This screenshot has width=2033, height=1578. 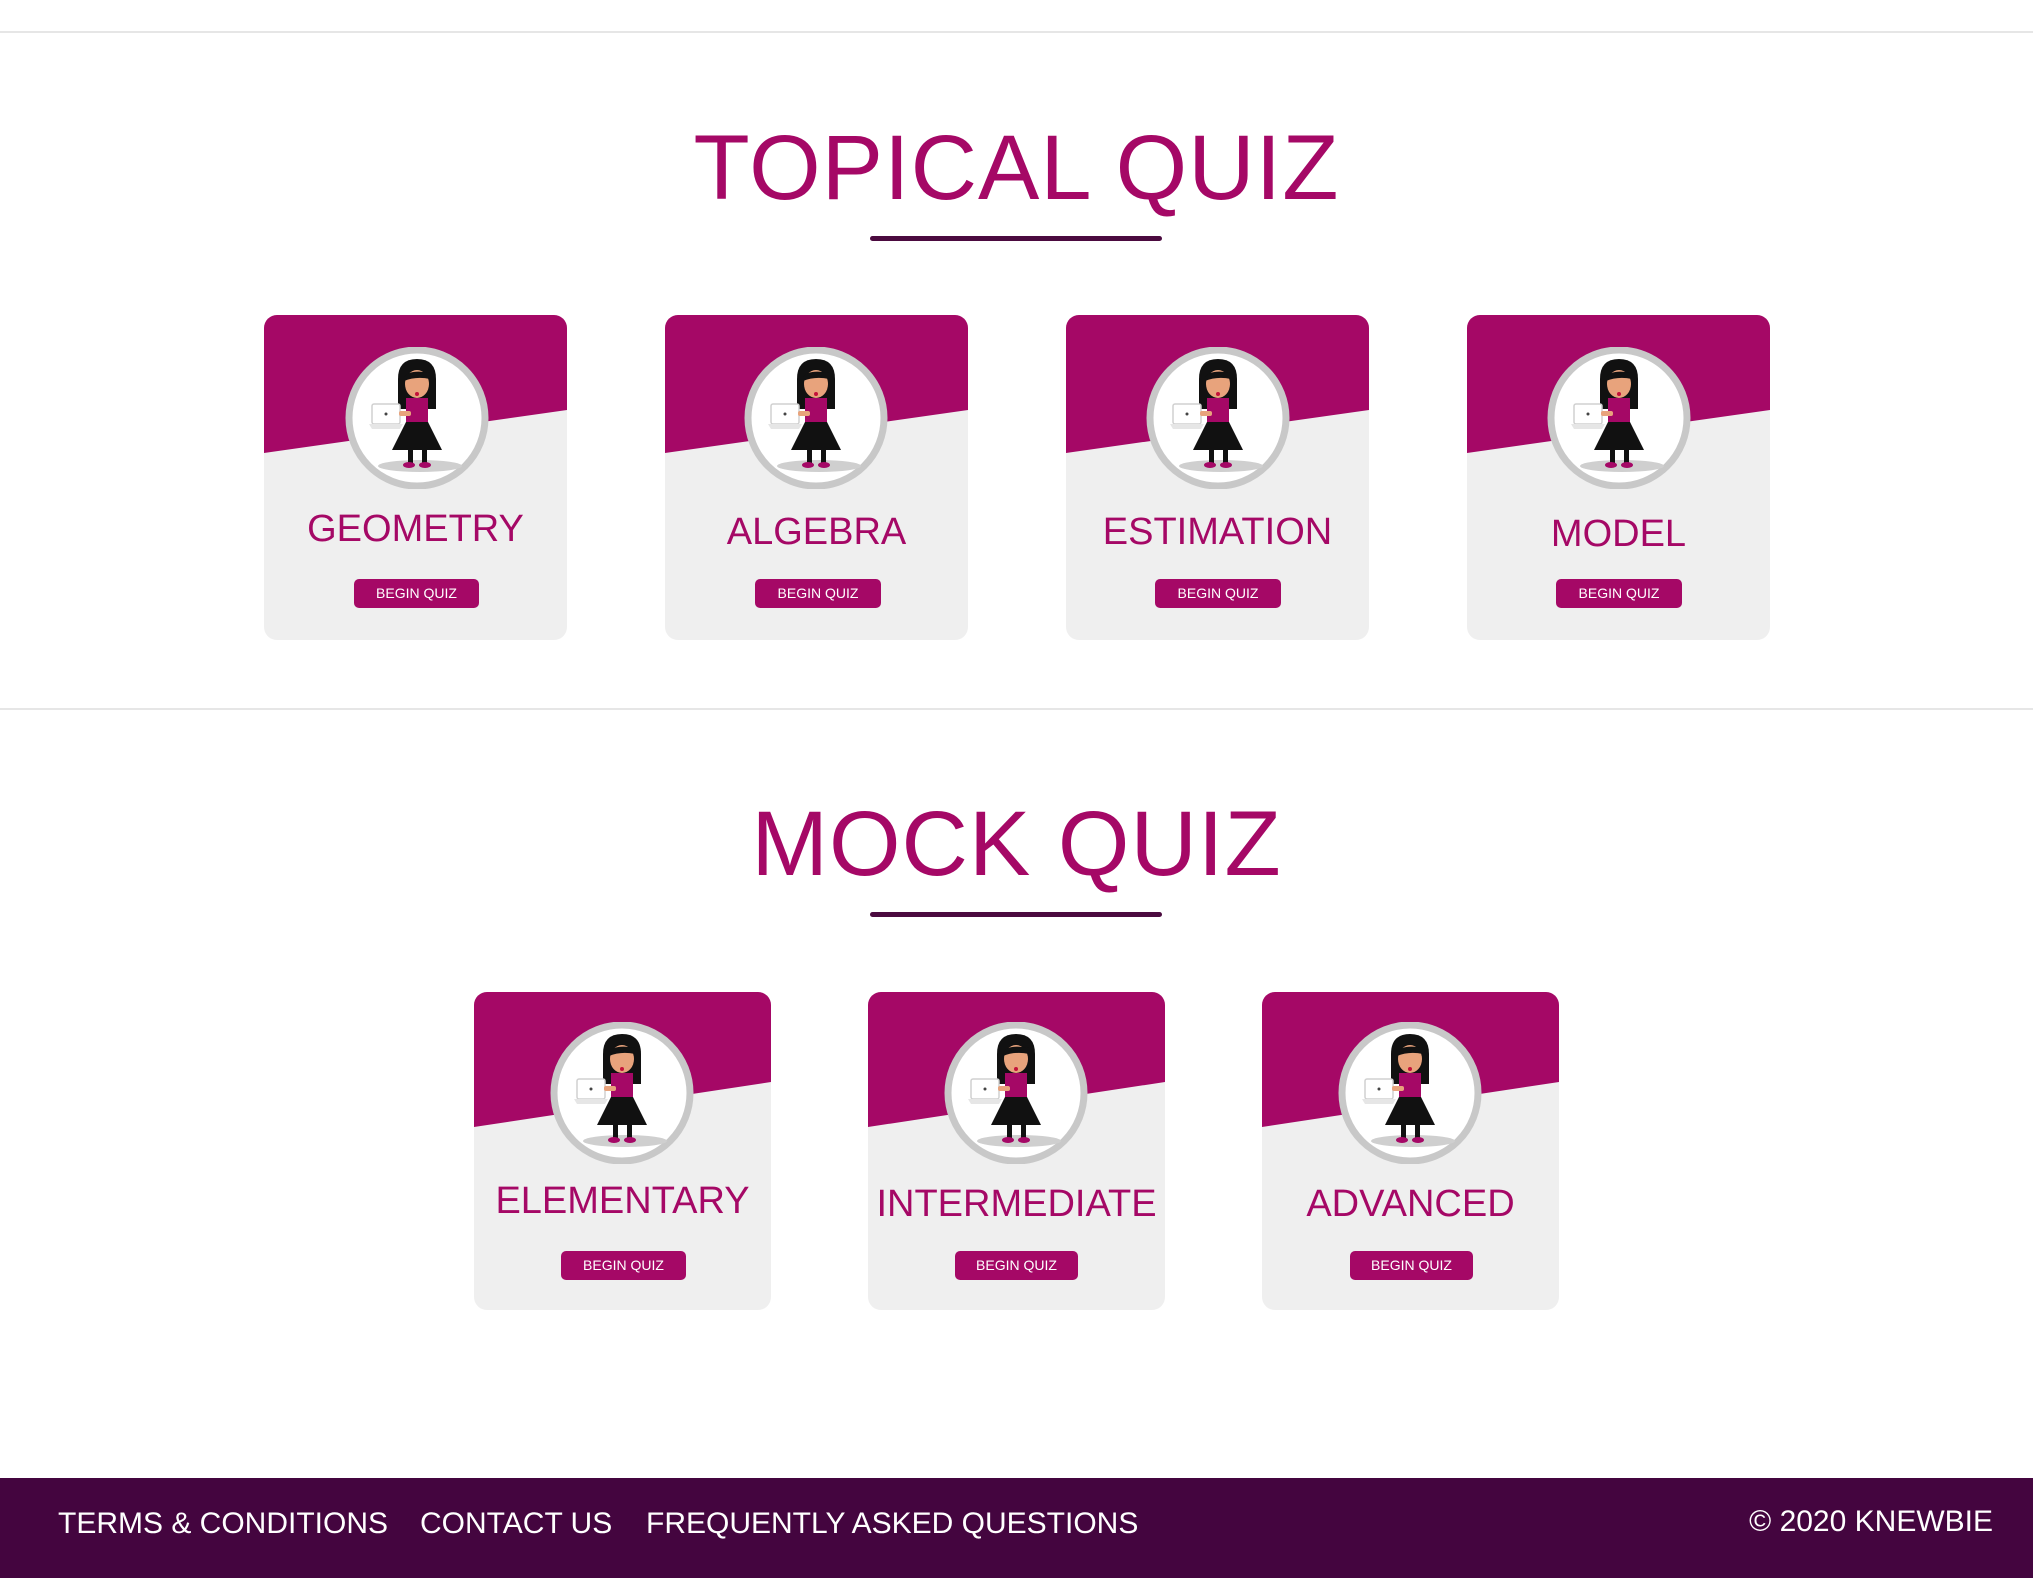 I want to click on quiz-card-advanced: ADVANCED BEGIN QUIZ, so click(x=1410, y=1151).